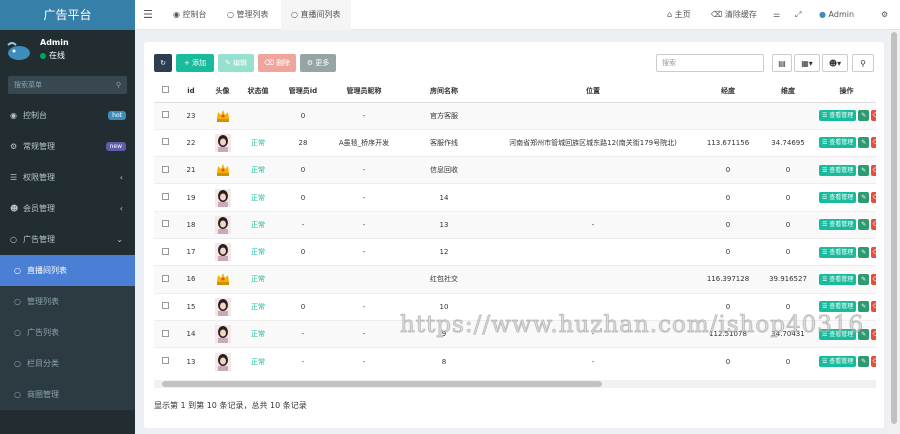 The width and height of the screenshot is (900, 434). I want to click on search-input: 搜索, so click(710, 63).